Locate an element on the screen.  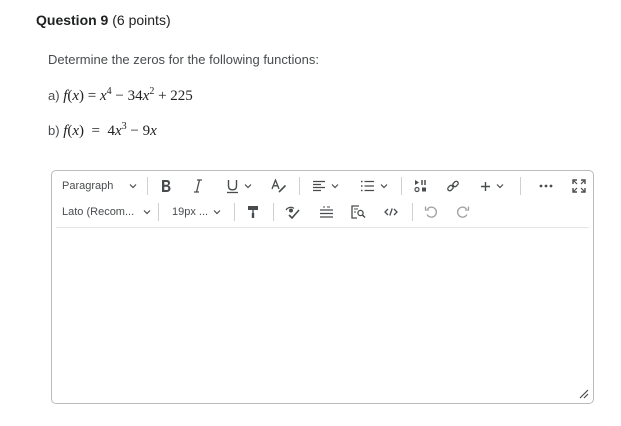
link-button is located at coordinates (453, 186).